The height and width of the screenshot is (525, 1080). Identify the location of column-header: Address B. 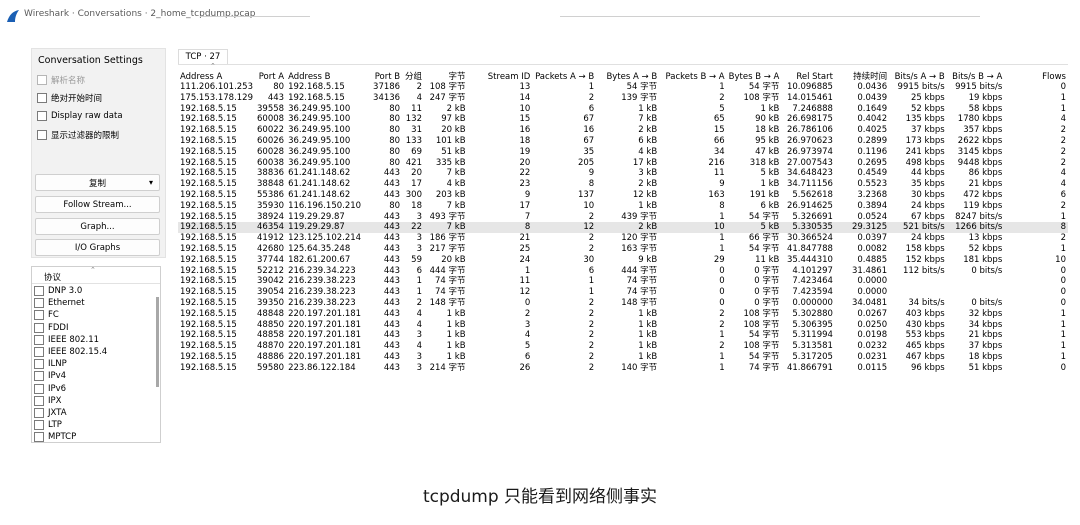
(324, 73).